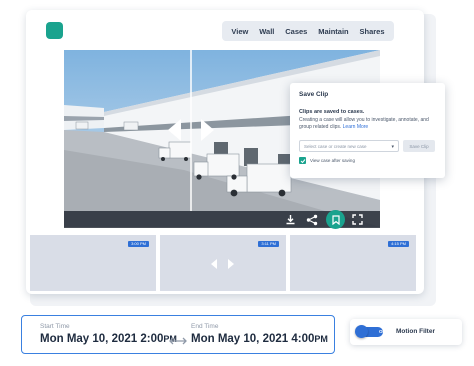 Image resolution: width=474 pixels, height=366 pixels. Describe the element at coordinates (332, 112) in the screenshot. I see `dialog-heading: Clips are saved to cases.` at that location.